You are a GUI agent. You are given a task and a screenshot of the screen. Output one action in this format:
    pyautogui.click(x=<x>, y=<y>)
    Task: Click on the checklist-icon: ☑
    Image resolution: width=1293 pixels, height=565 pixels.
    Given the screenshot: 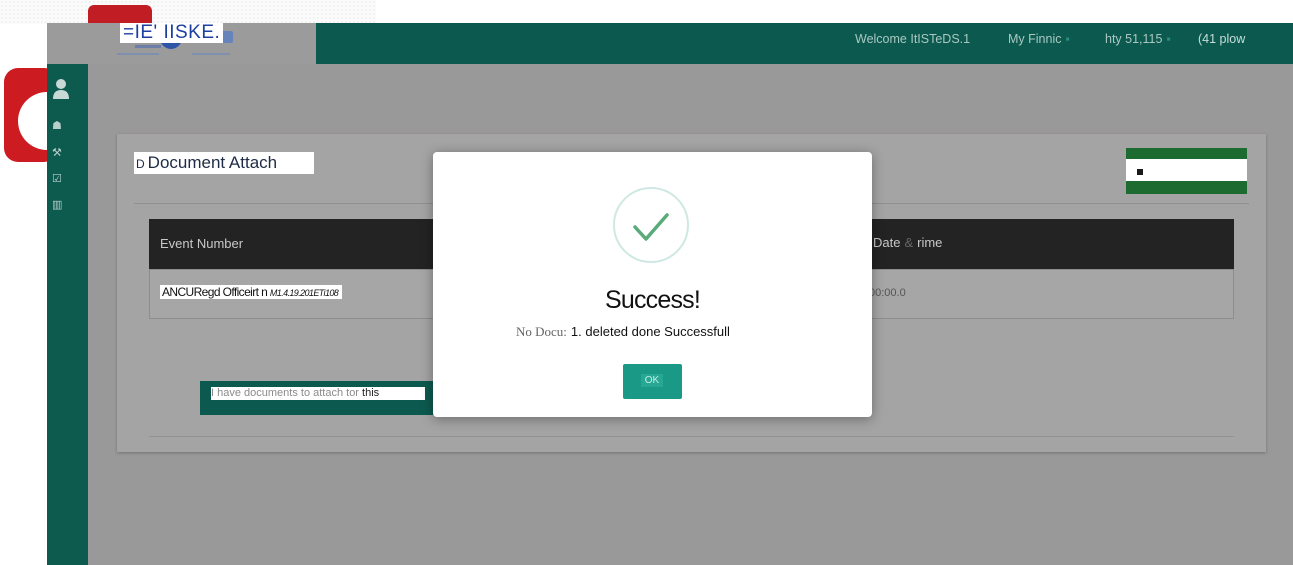 What is the action you would take?
    pyautogui.click(x=57, y=179)
    